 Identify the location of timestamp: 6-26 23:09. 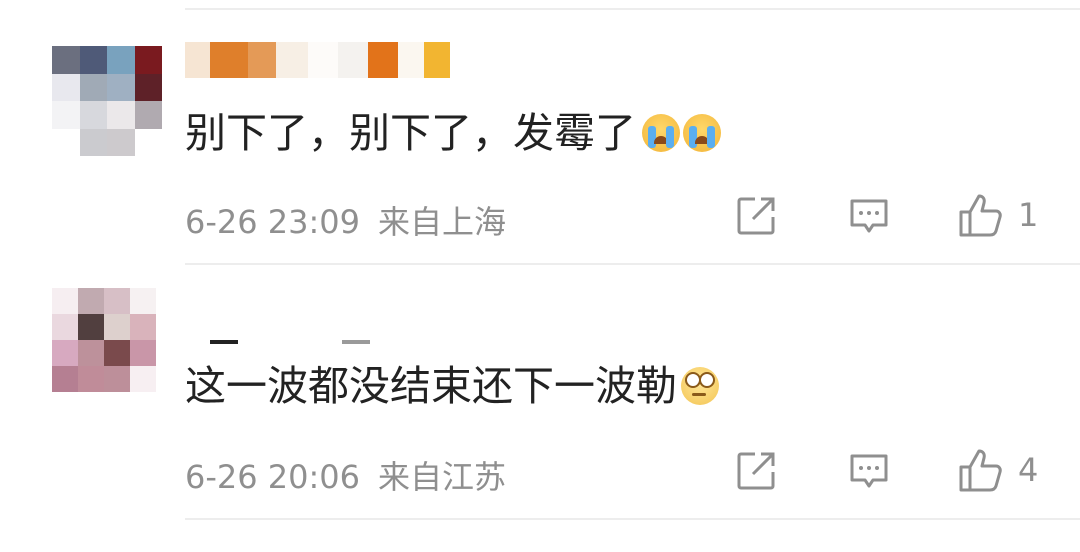
(273, 222).